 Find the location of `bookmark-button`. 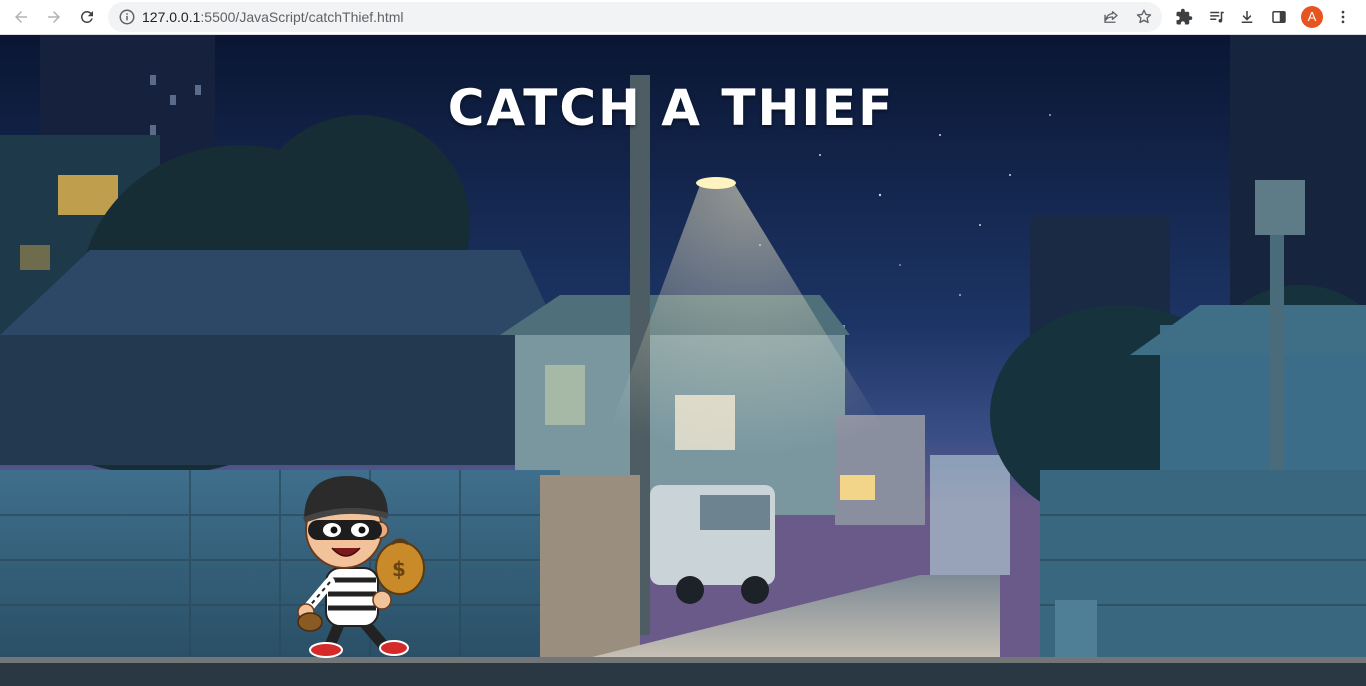

bookmark-button is located at coordinates (1144, 17).